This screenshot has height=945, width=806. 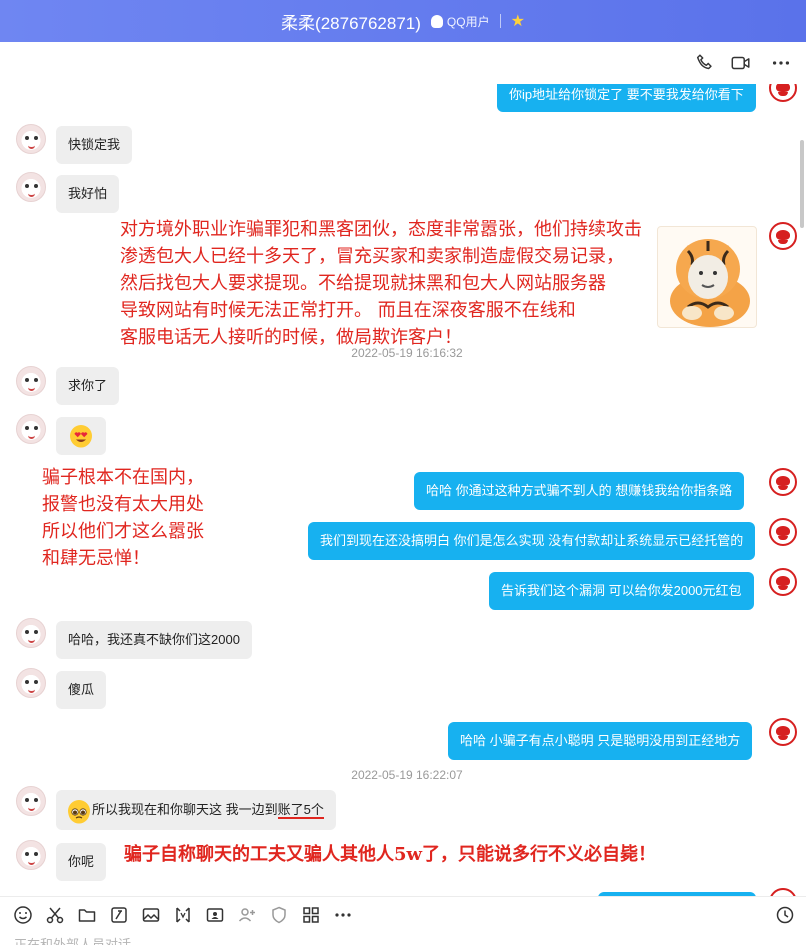 What do you see at coordinates (381, 229) in the screenshot?
I see `annotation-line: 对方境外职业诈骗罪犯和黑客团伙，态度非常嚣张，他们持续攻击` at bounding box center [381, 229].